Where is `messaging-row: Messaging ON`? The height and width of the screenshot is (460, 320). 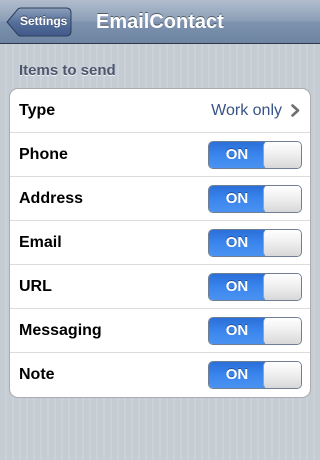
messaging-row: Messaging ON is located at coordinates (160, 331).